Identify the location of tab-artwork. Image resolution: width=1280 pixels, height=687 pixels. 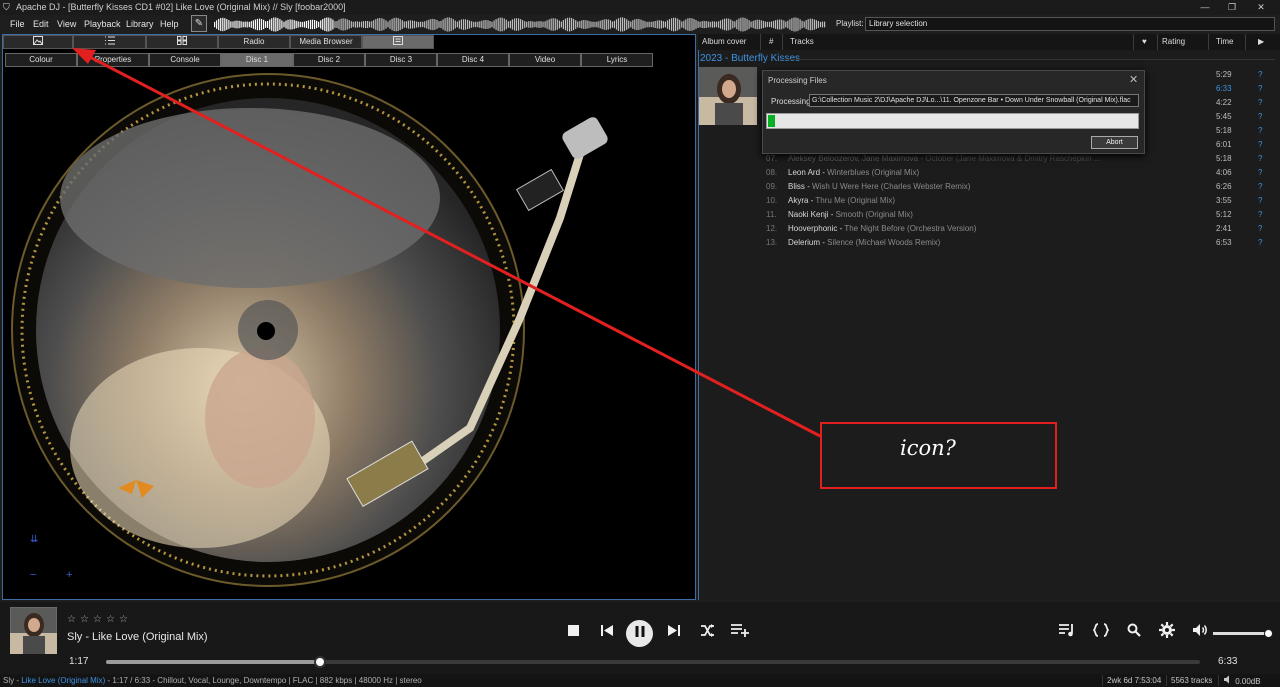
(38, 42).